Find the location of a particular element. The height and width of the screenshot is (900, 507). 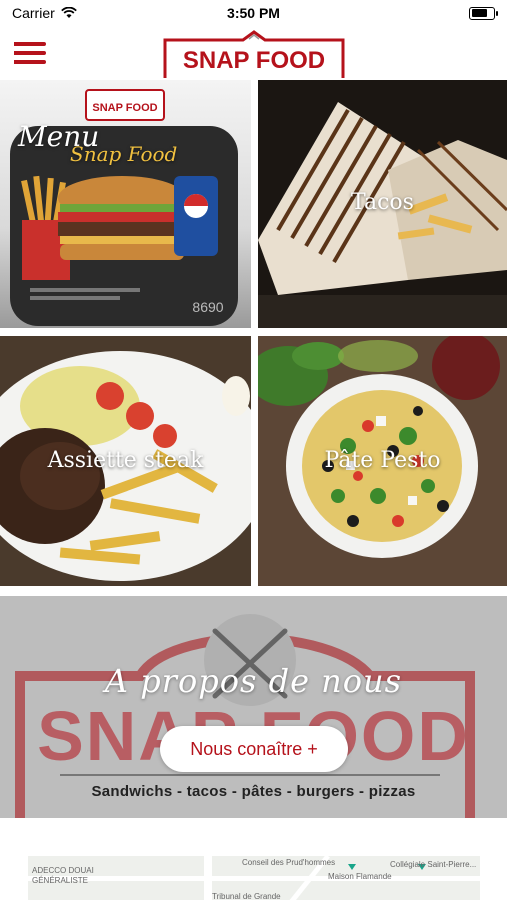

tile-tacos-label: Tacos is located at coordinates (382, 202).